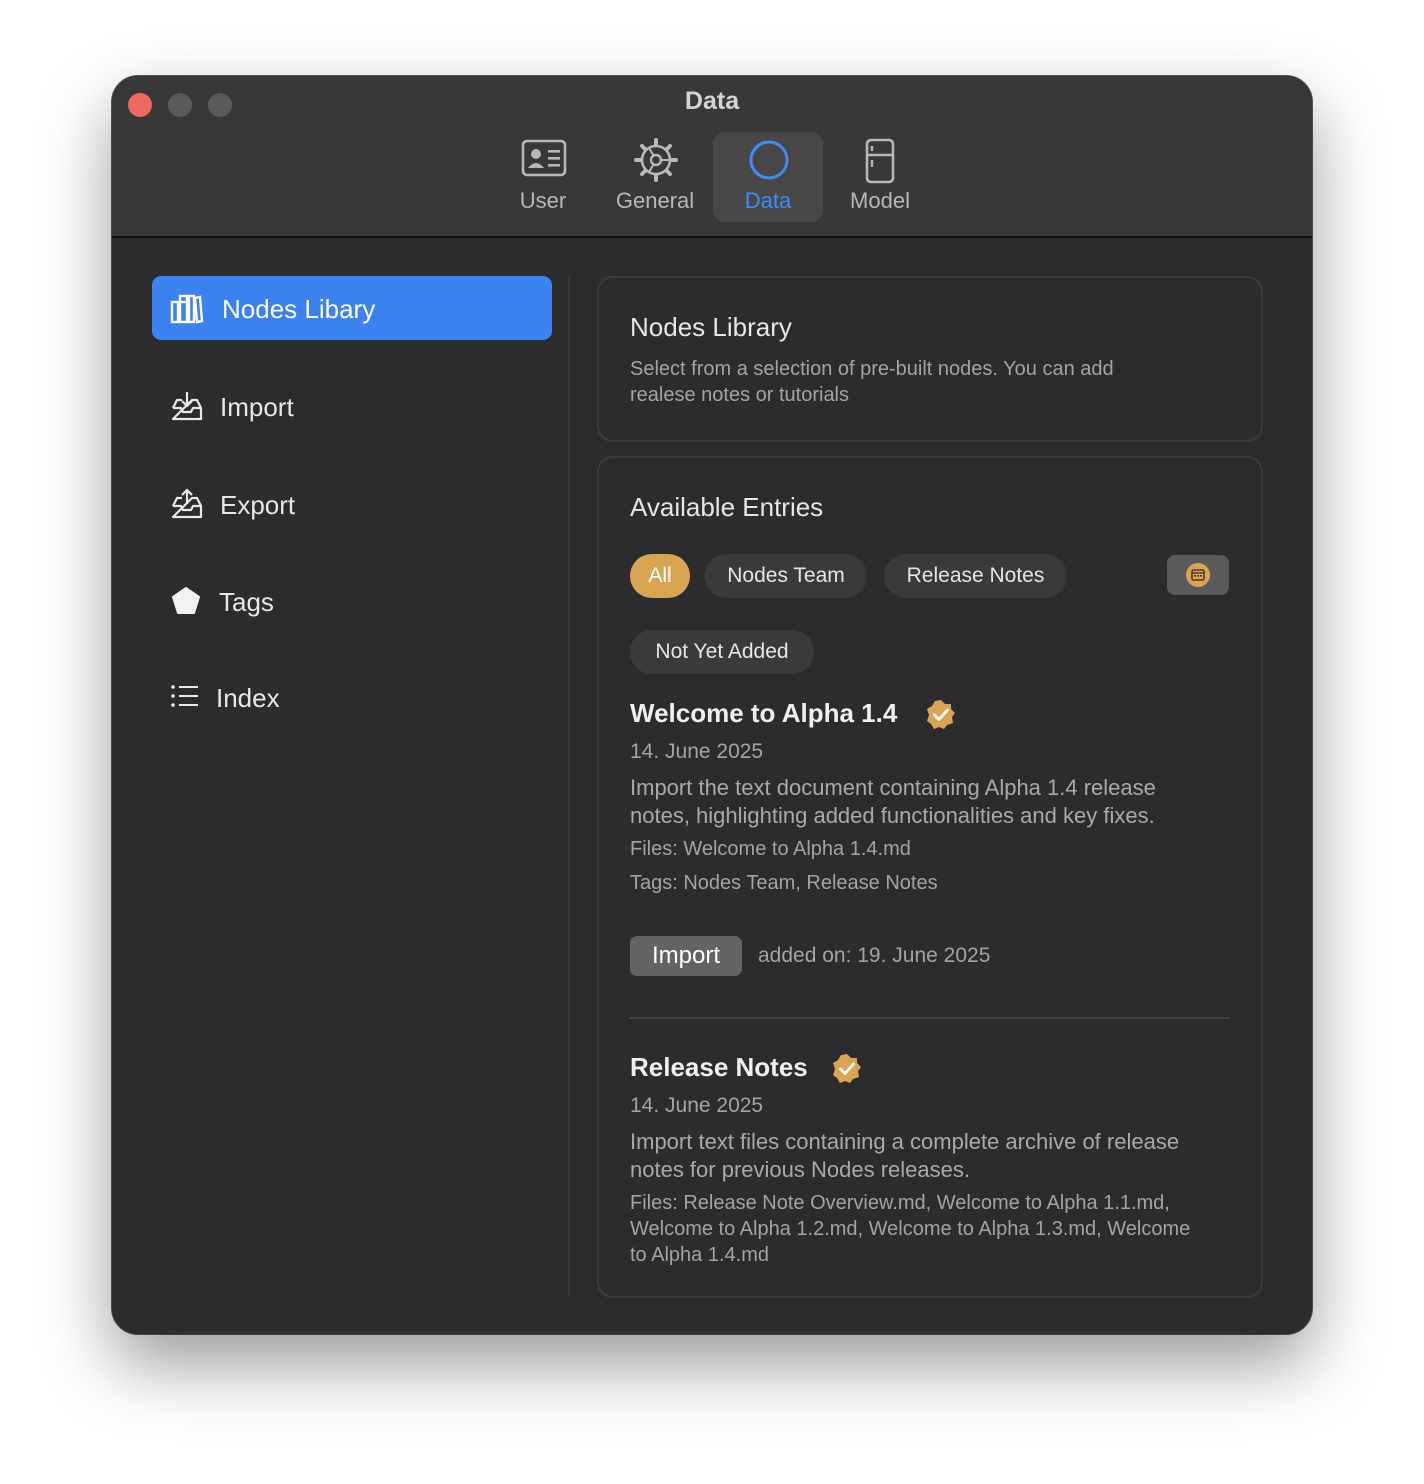 The width and height of the screenshot is (1424, 1484). I want to click on sidebar-item-label: Import, so click(257, 407).